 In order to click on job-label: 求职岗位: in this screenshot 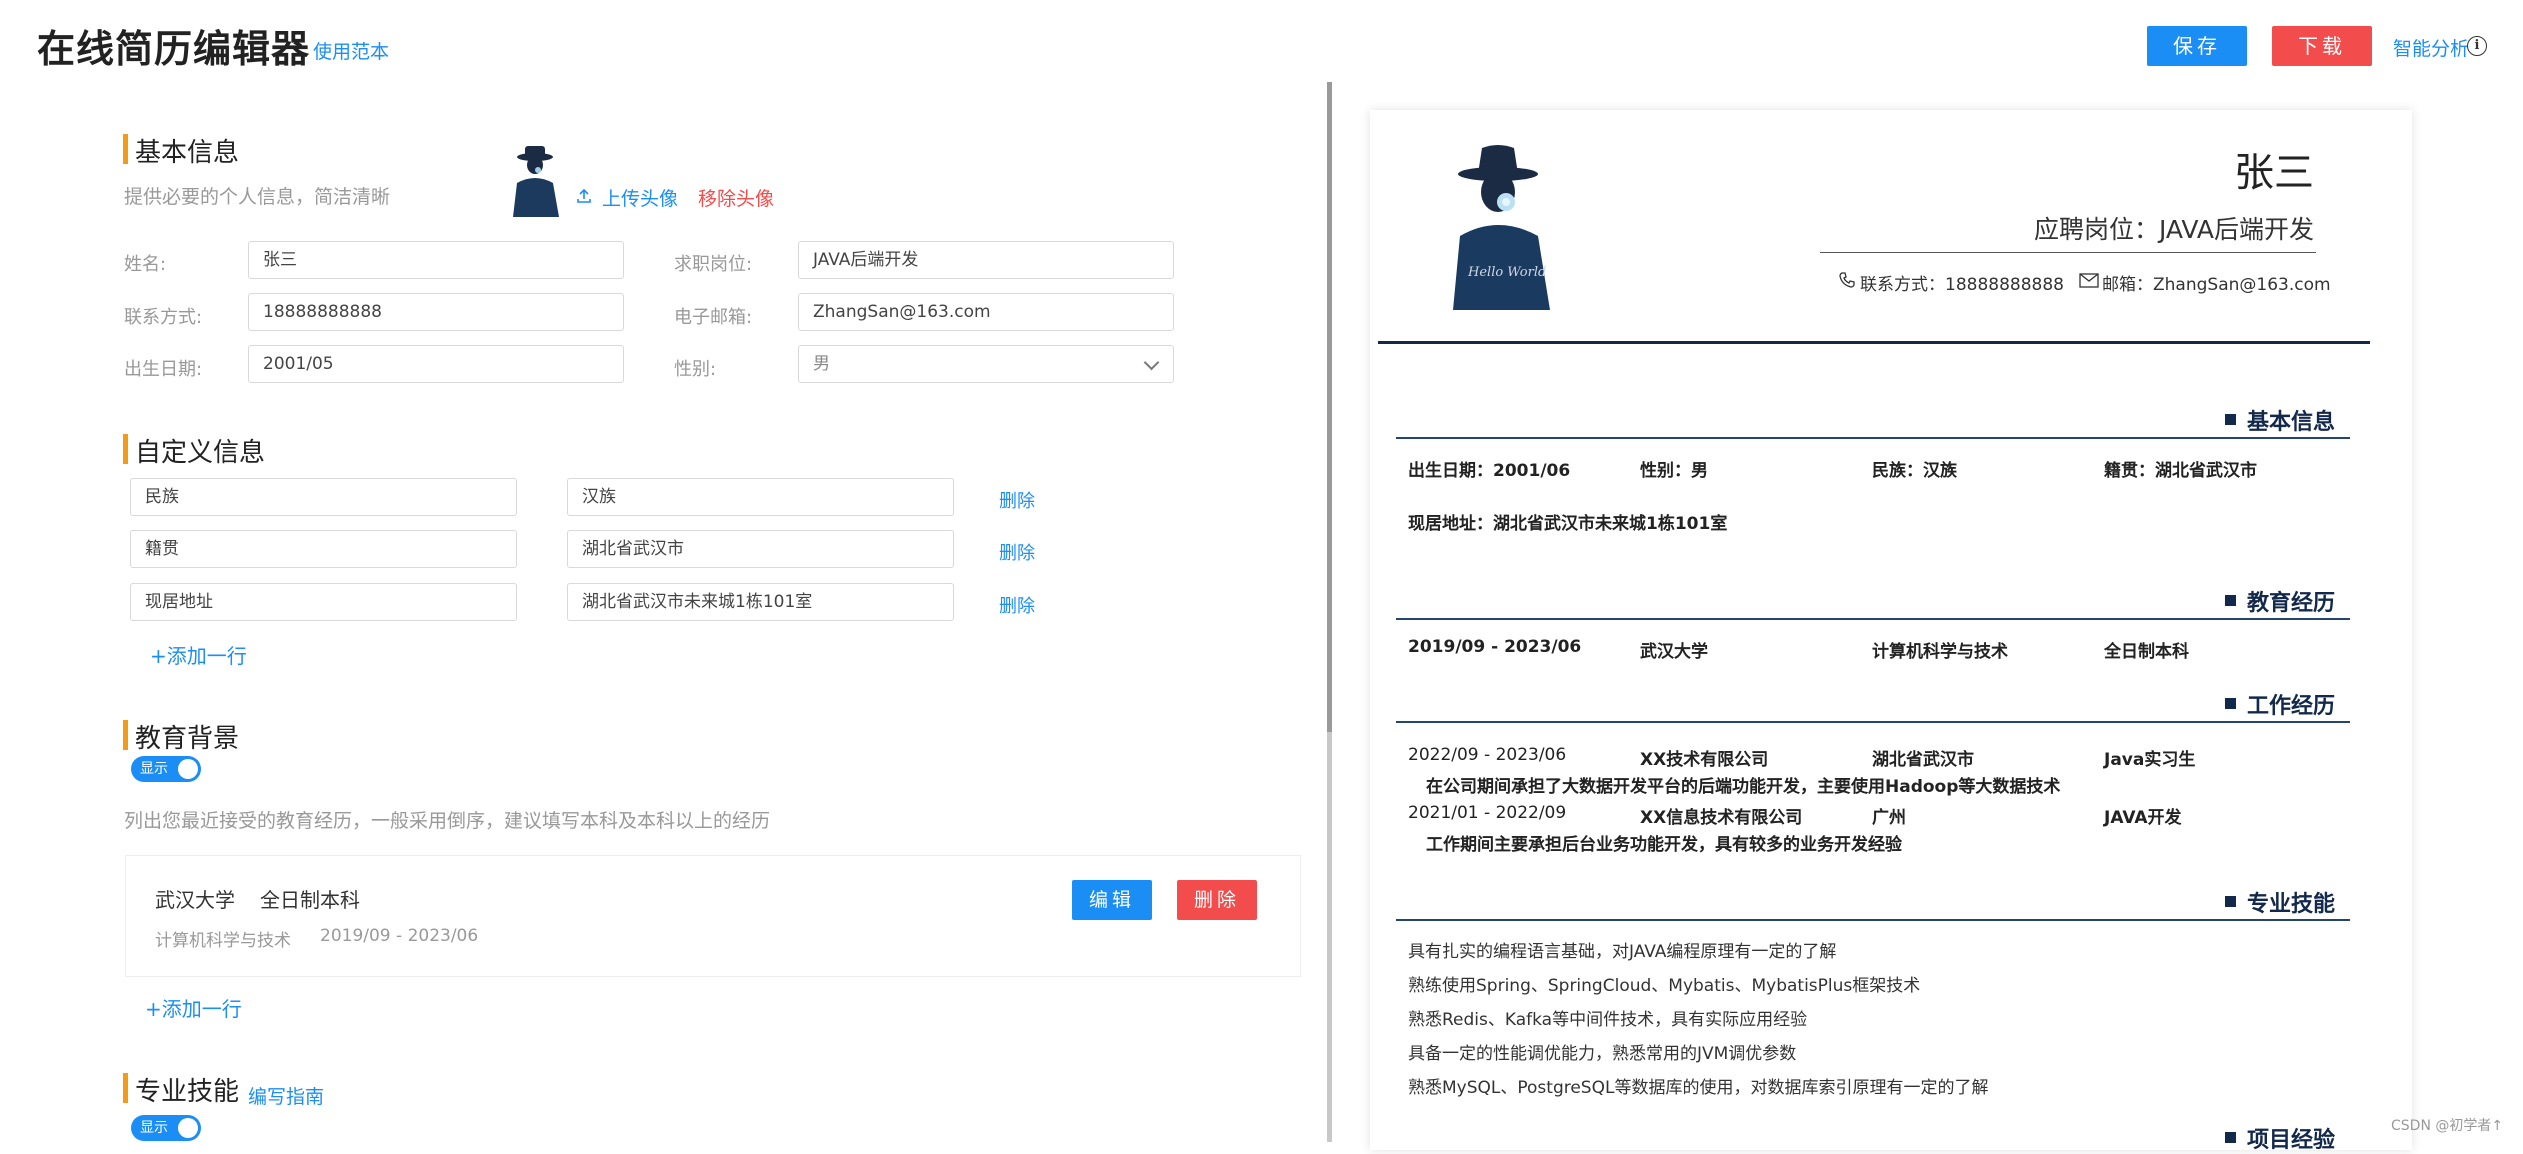, I will do `click(713, 264)`.